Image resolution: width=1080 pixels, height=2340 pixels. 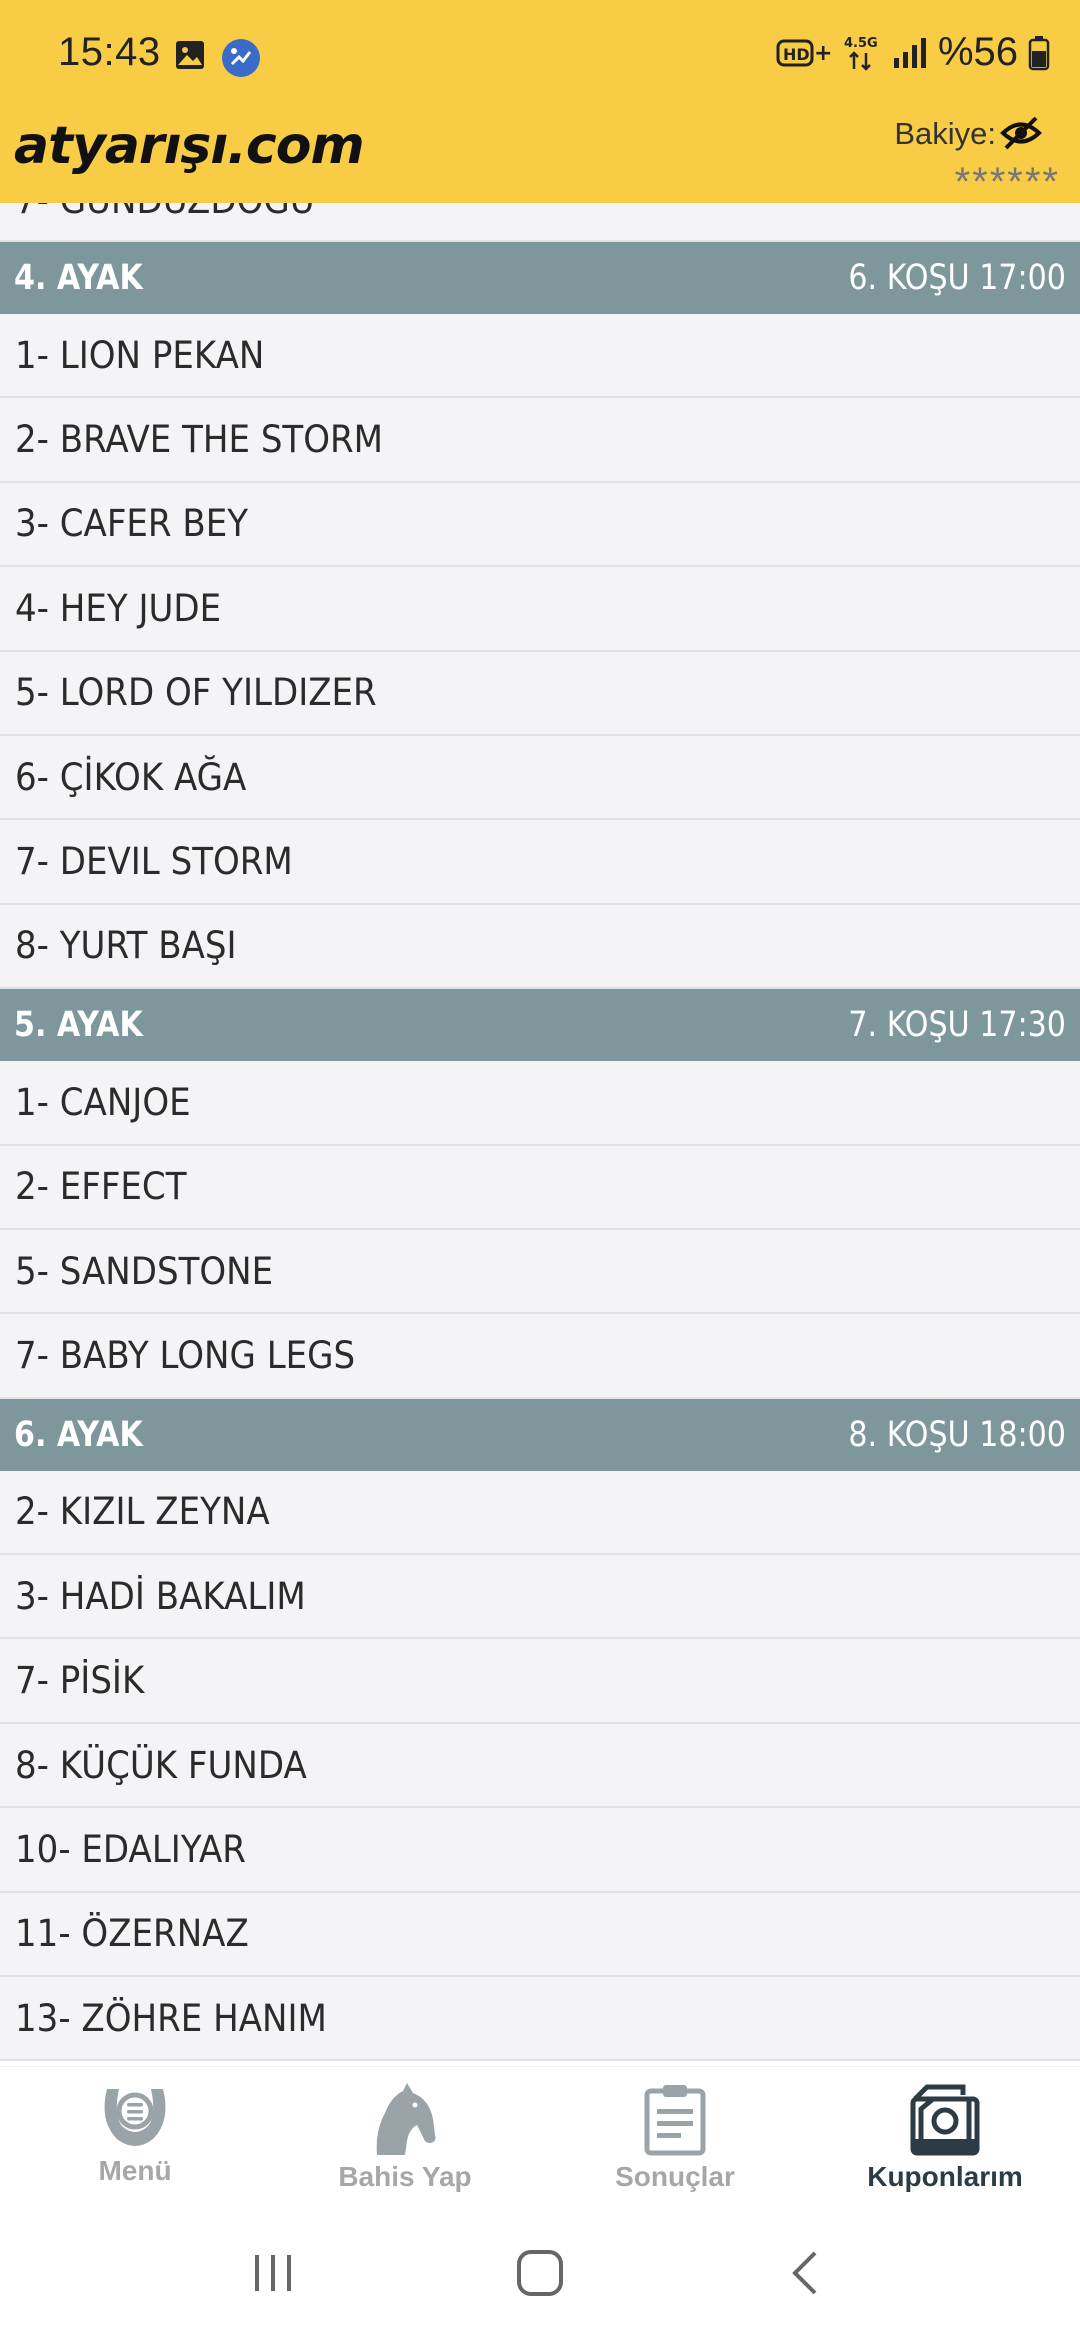 I want to click on battery-percent: %56, so click(x=977, y=52).